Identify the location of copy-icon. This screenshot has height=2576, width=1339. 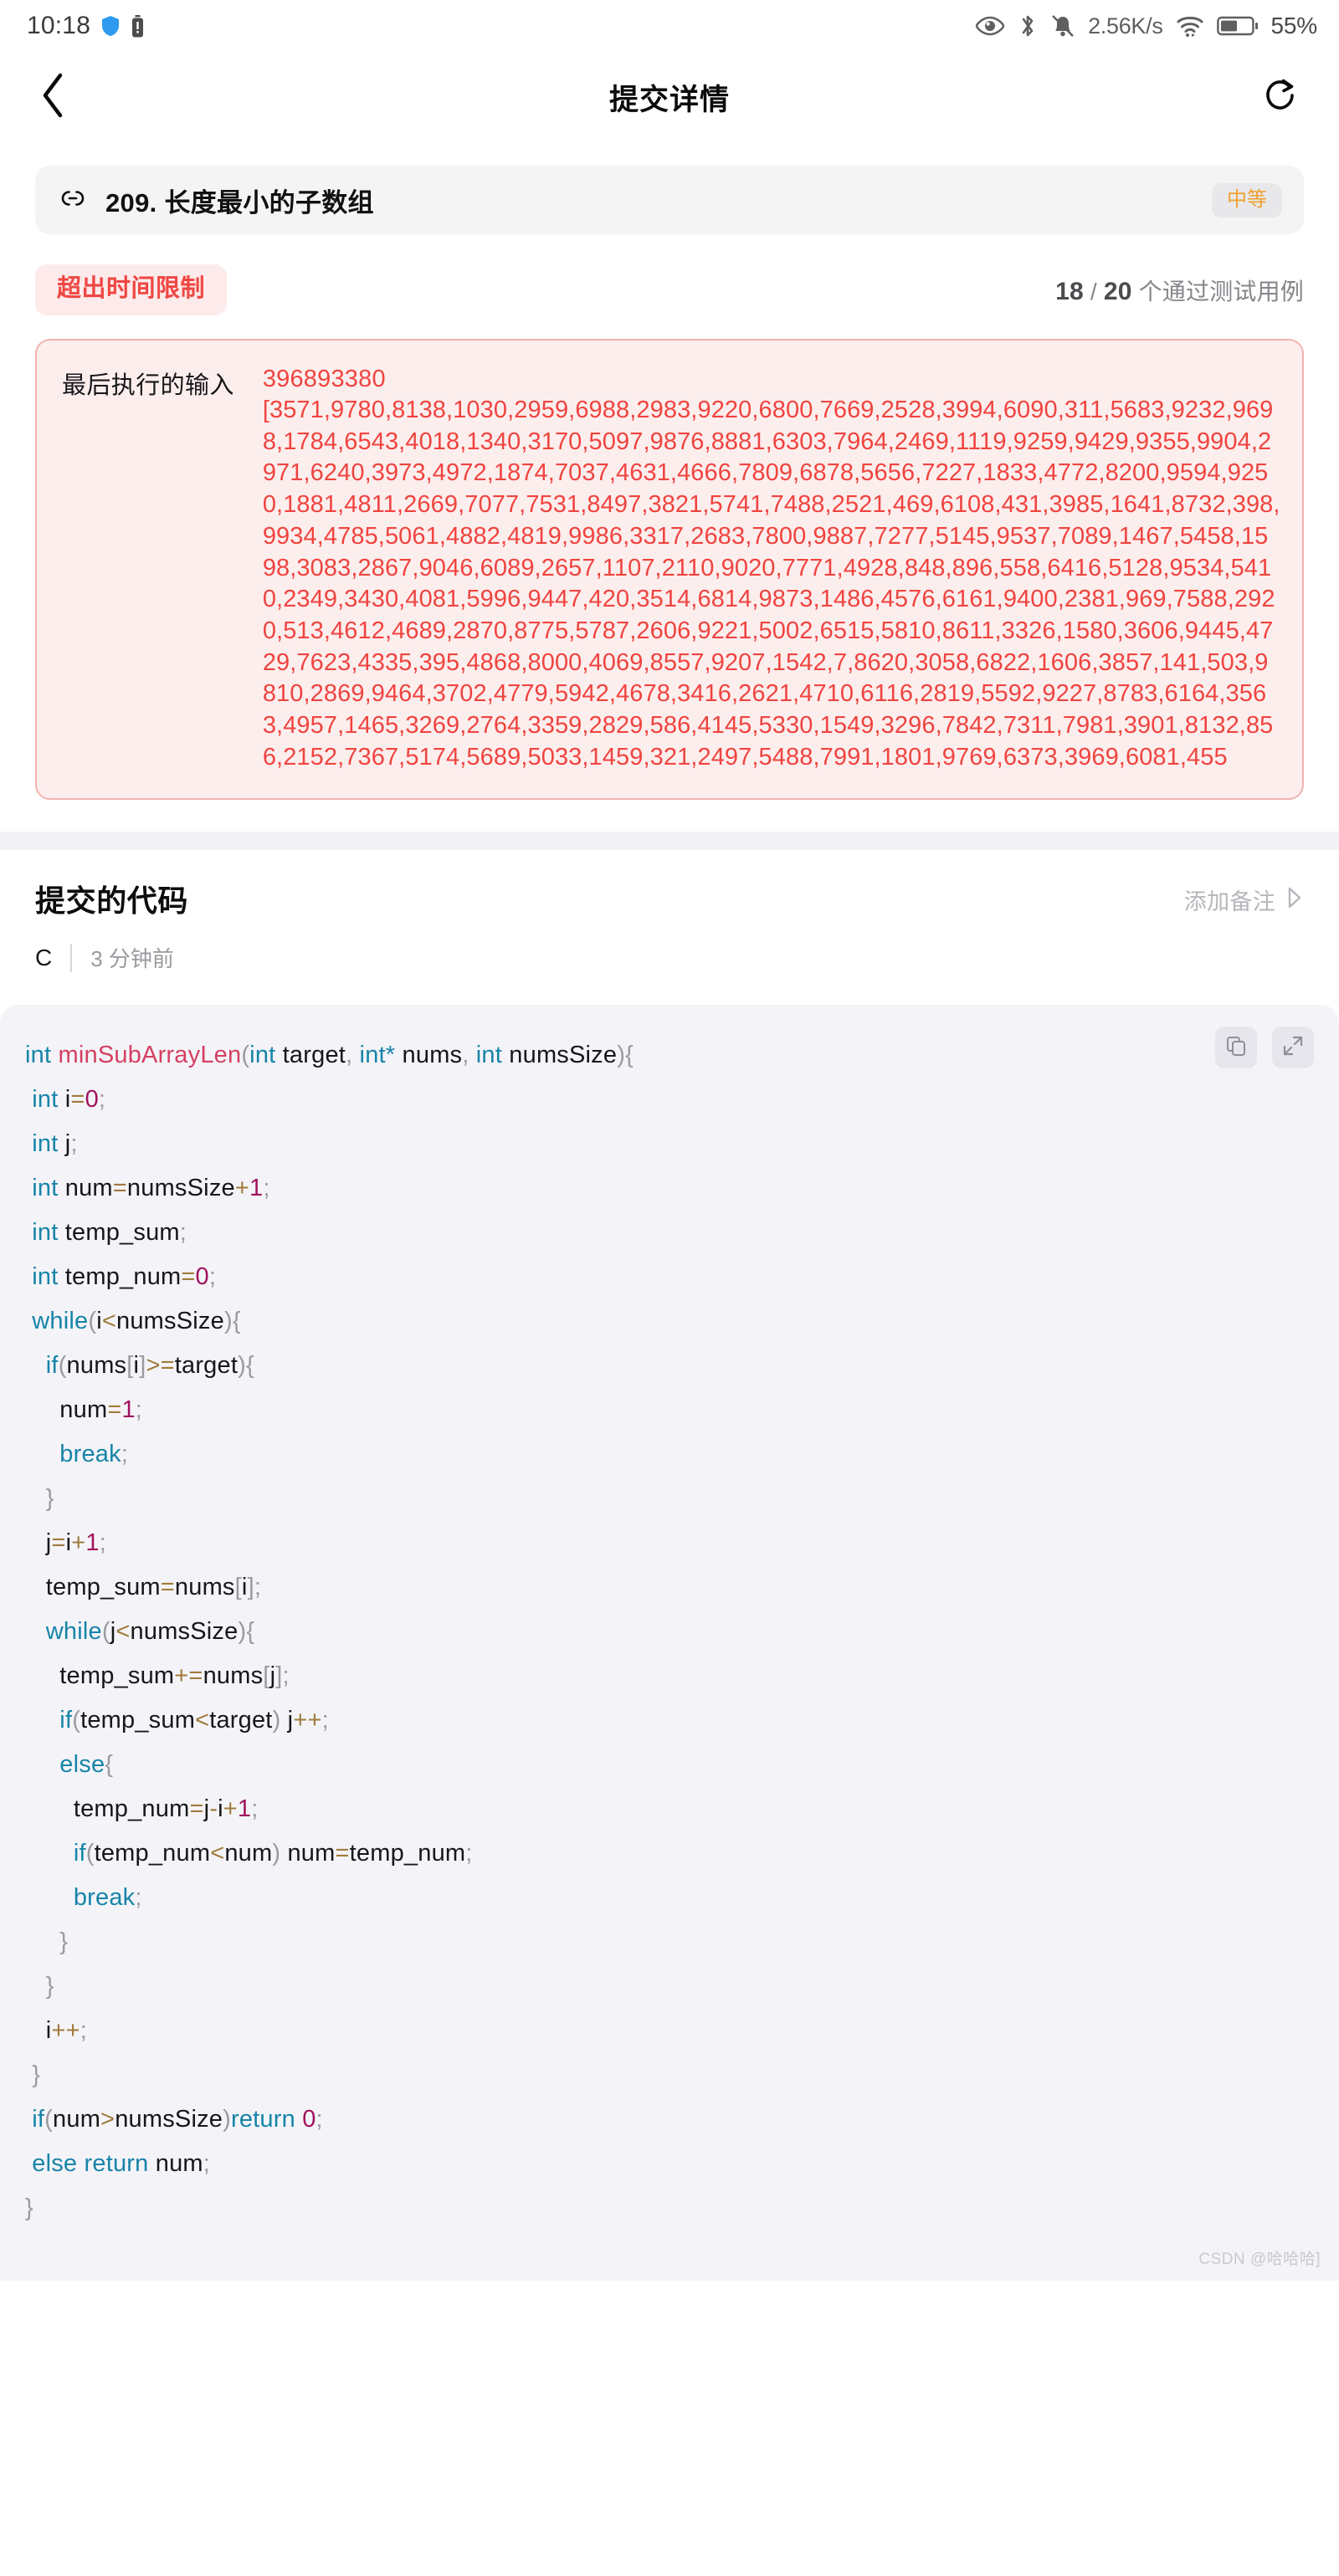
(1236, 1048).